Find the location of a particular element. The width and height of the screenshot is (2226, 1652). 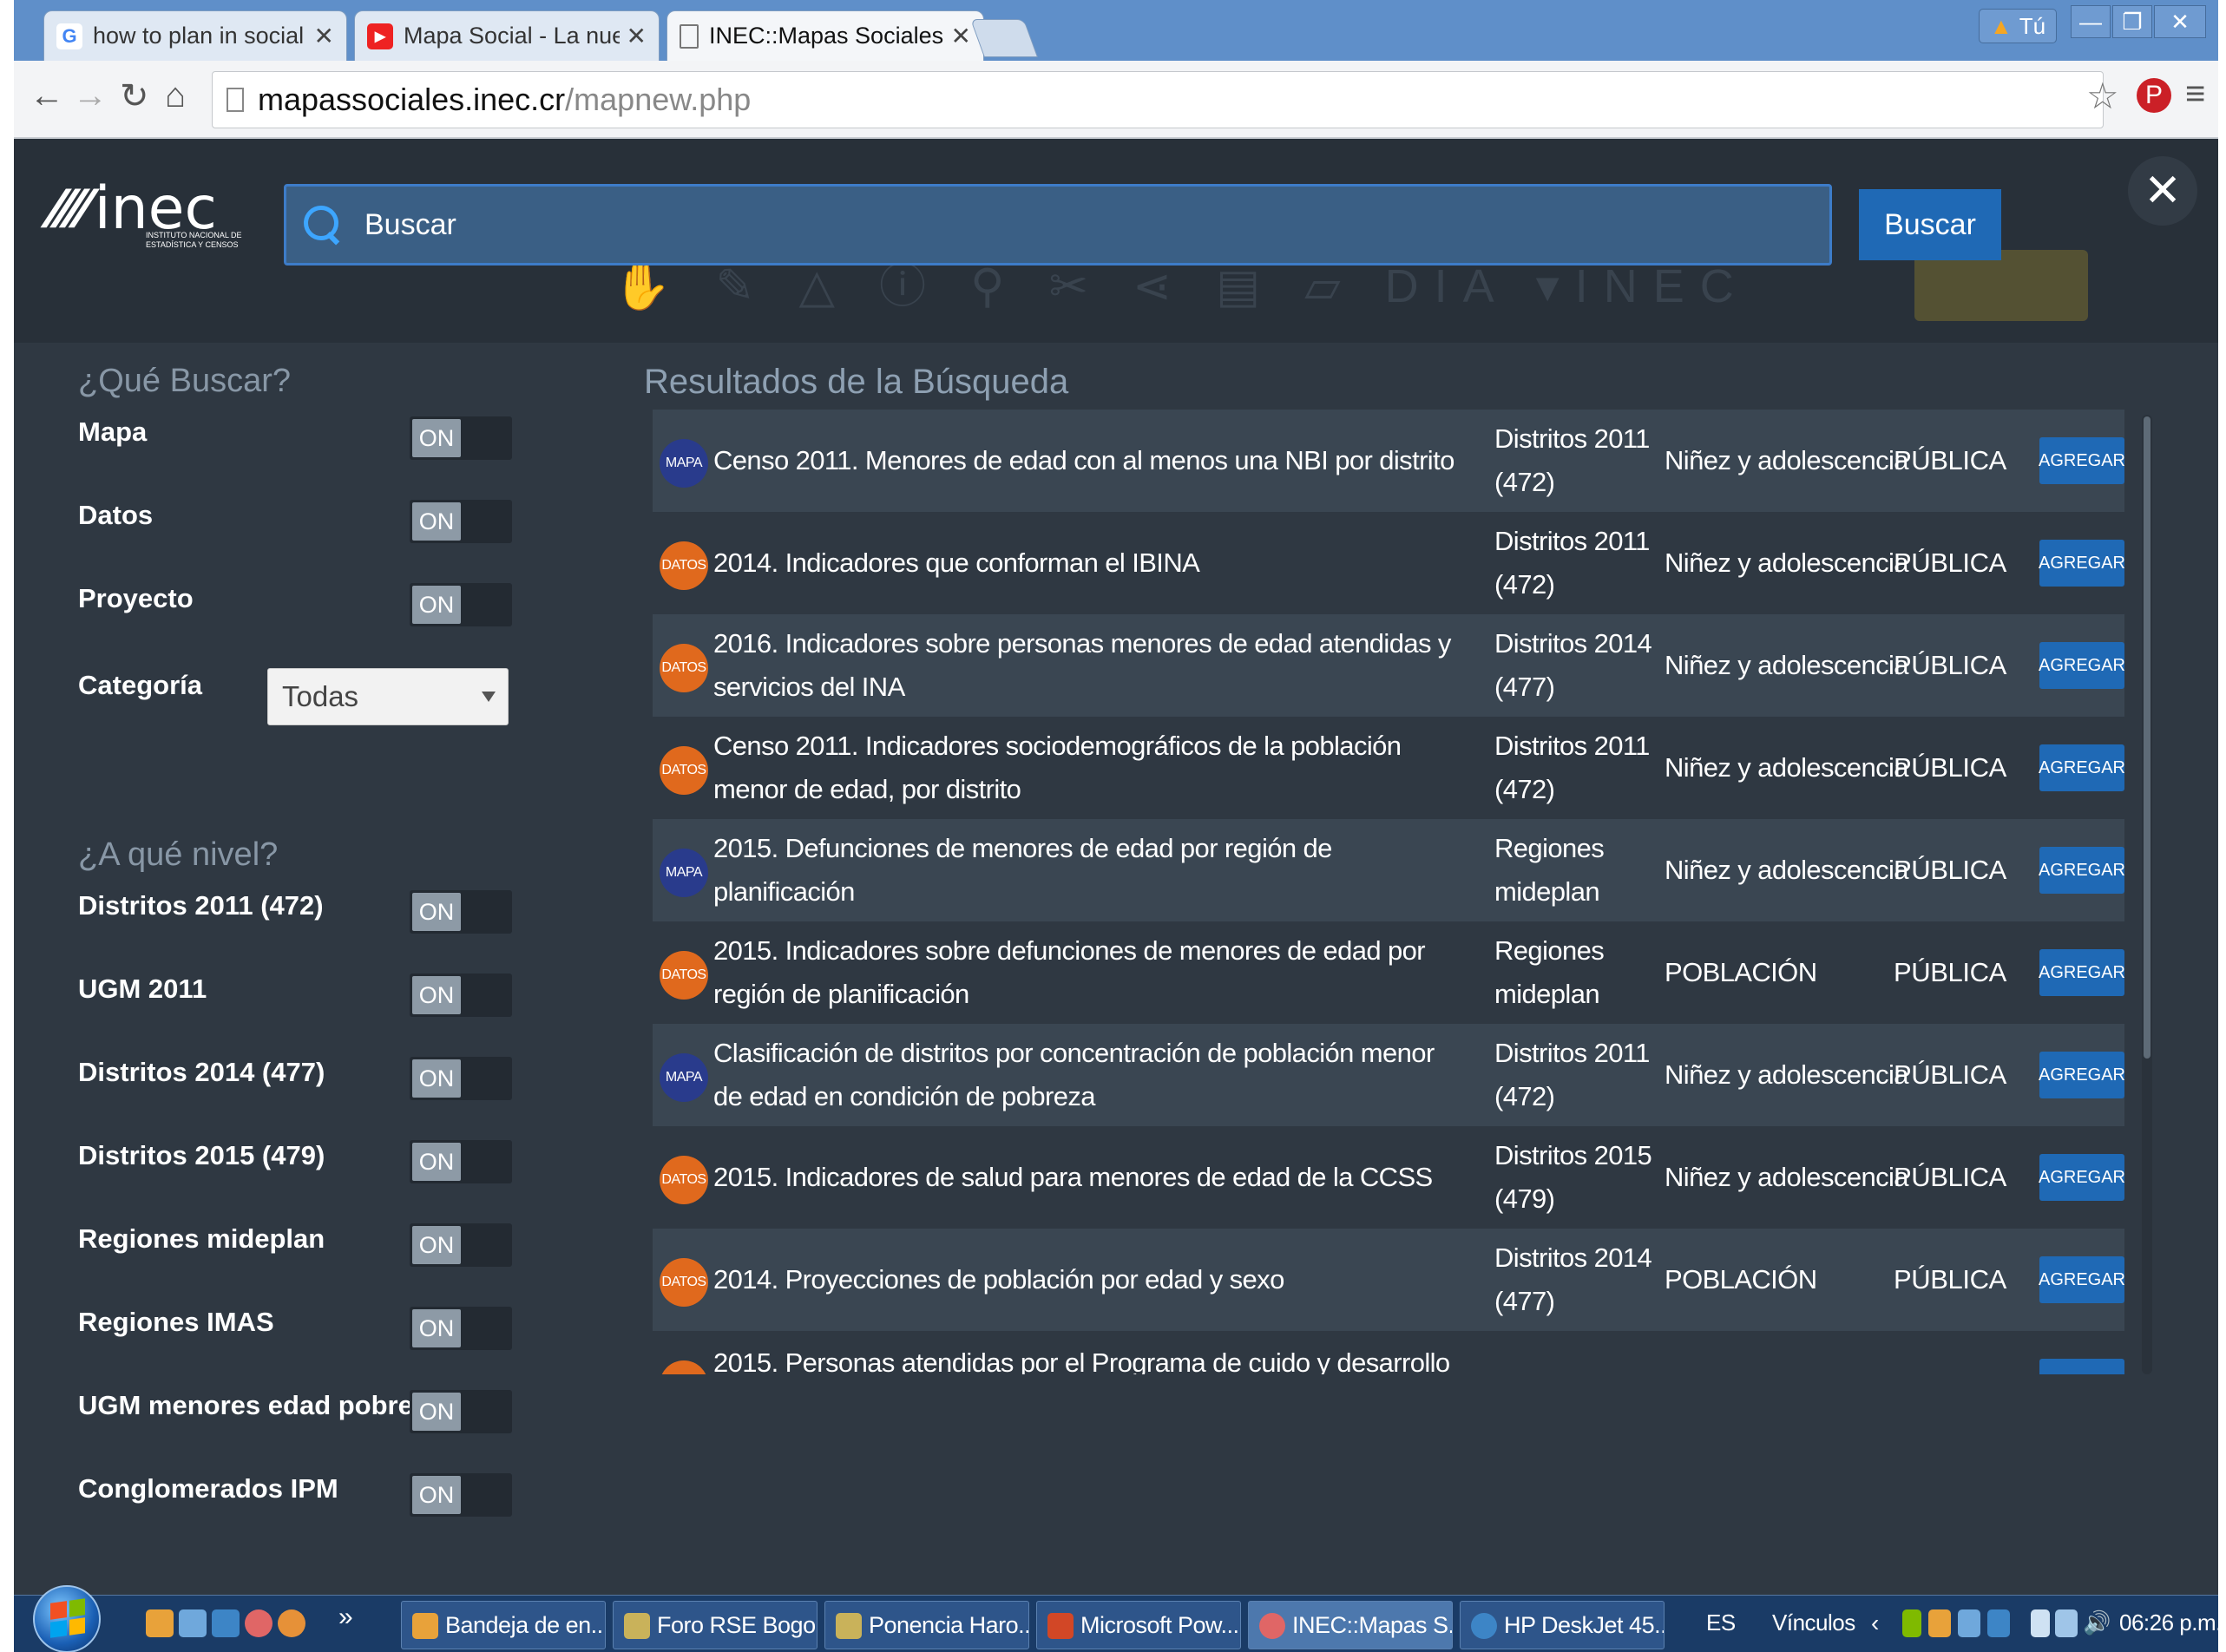

close-search-icon: ✕ is located at coordinates (2162, 191).